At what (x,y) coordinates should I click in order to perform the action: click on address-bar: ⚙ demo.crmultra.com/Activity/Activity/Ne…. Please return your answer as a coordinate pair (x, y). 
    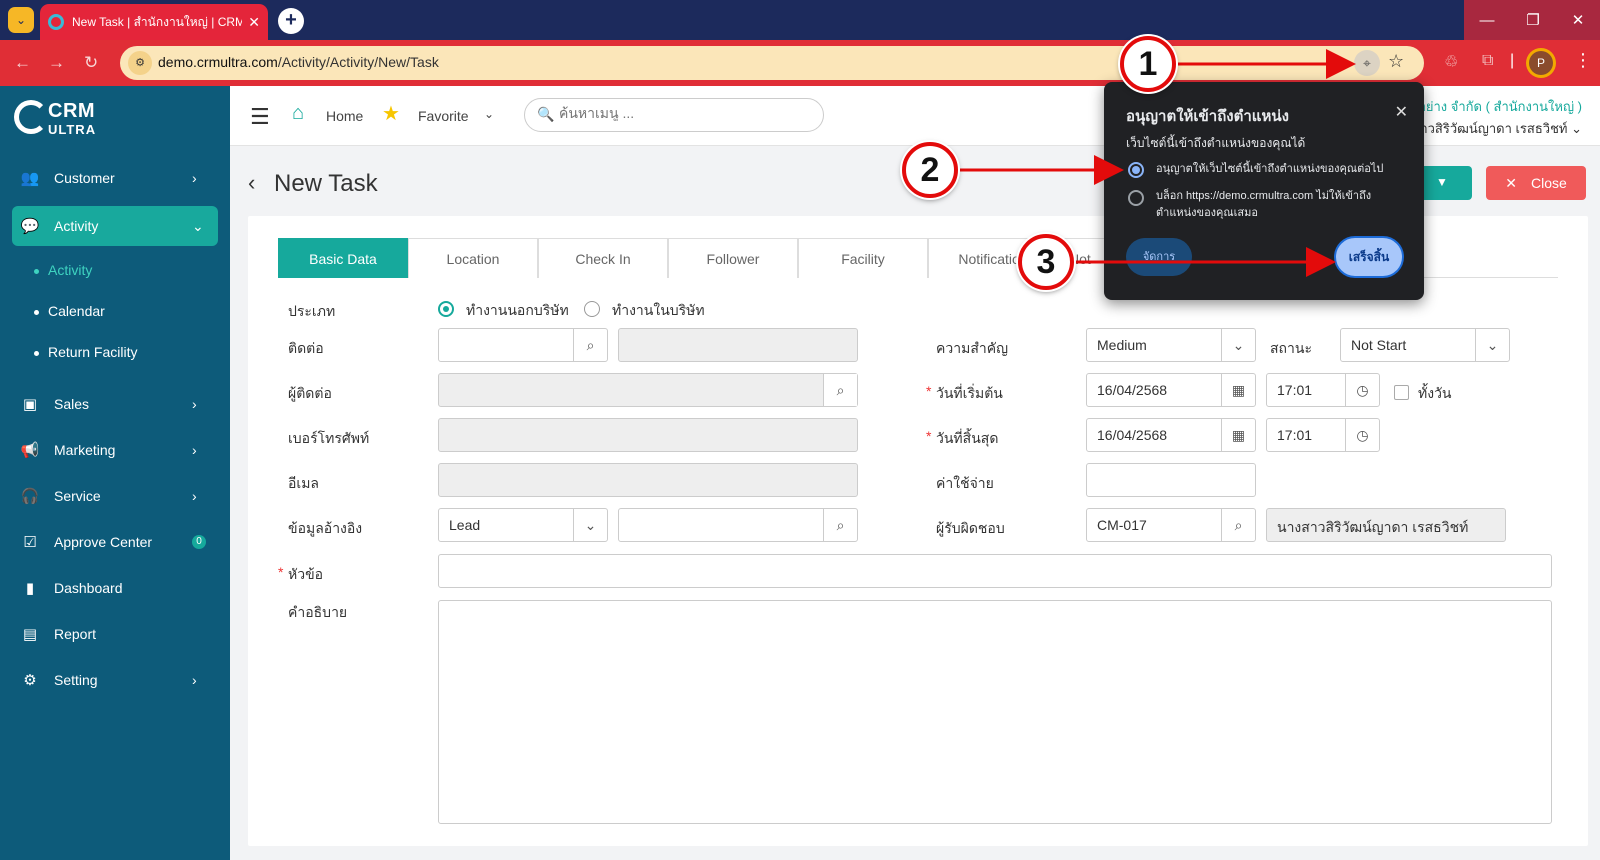
    Looking at the image, I should click on (772, 63).